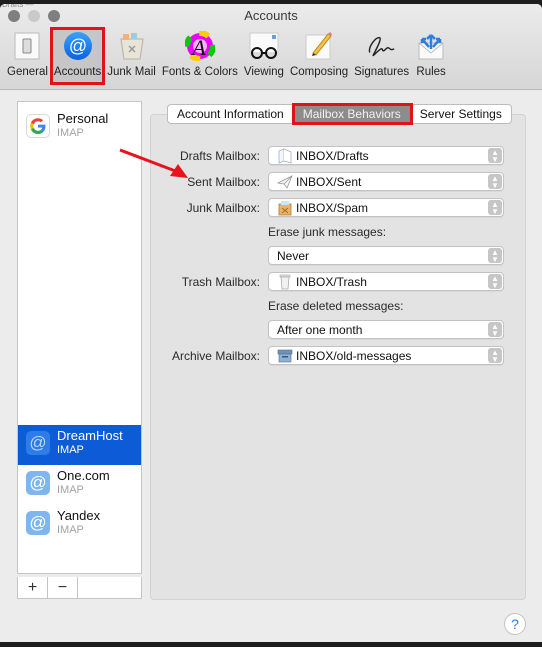  I want to click on account-item-yandex: @ Yandex IMAP, so click(79, 525).